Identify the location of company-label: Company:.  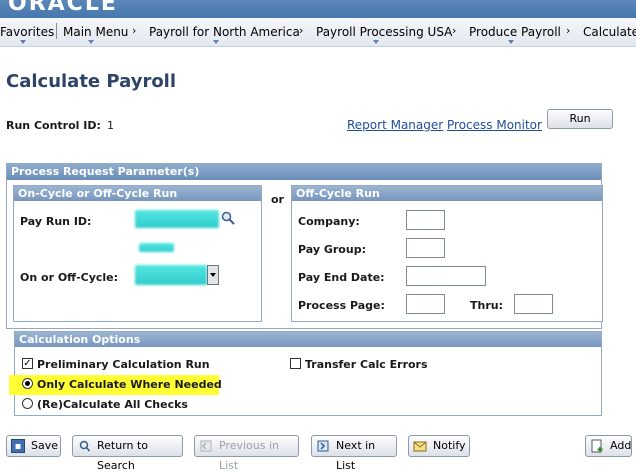
(329, 221).